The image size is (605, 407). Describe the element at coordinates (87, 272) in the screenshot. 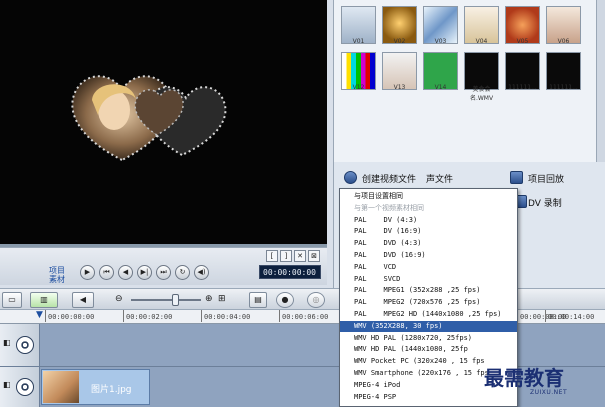

I see `play-button: ▶` at that location.